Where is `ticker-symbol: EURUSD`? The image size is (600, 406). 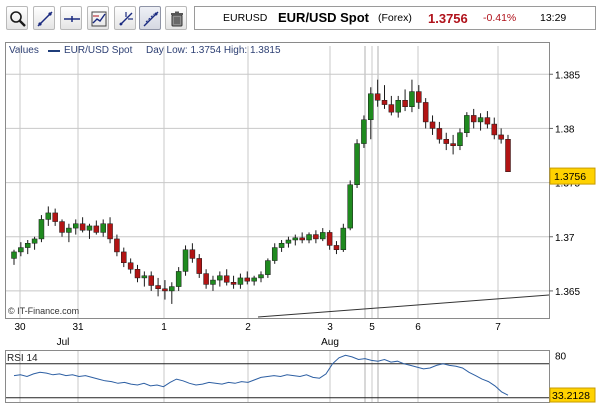 ticker-symbol: EURUSD is located at coordinates (245, 18).